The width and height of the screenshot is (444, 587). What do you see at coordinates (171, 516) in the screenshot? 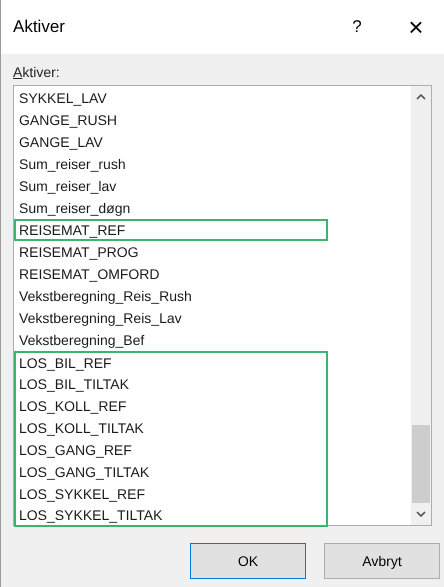
I see `list-item: LOS_SYKKEL_TILTAK` at bounding box center [171, 516].